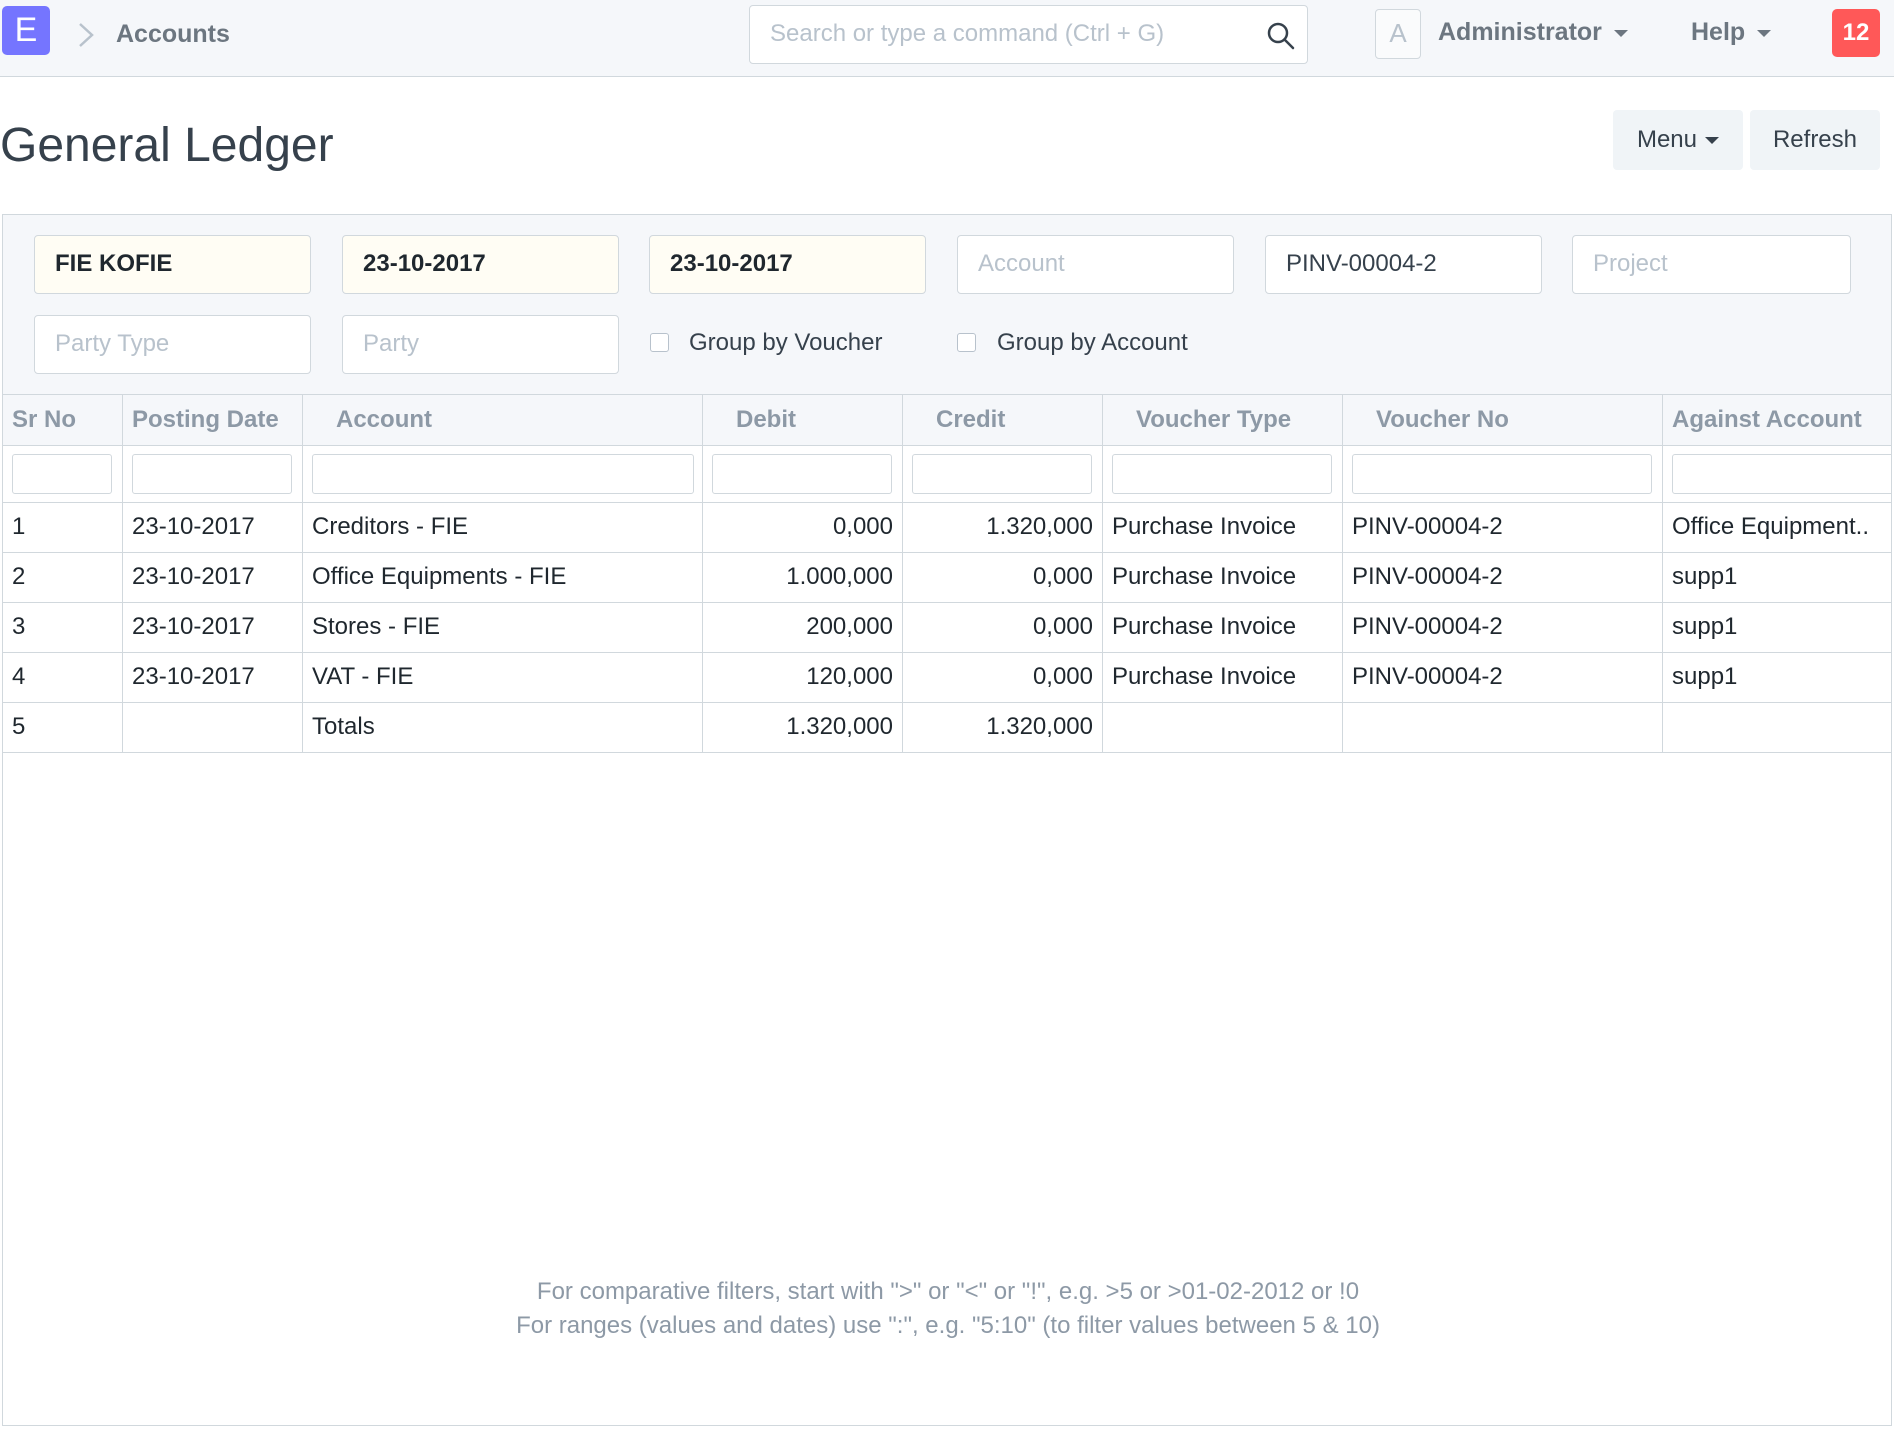 Image resolution: width=1894 pixels, height=1430 pixels. I want to click on column-header: Posting Date, so click(213, 420).